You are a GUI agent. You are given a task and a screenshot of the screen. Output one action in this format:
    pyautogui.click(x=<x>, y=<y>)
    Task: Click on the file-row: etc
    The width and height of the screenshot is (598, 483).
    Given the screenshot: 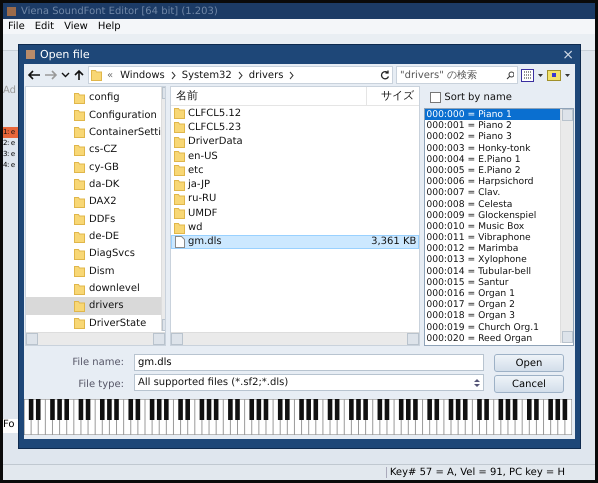 What is the action you would take?
    pyautogui.click(x=295, y=170)
    